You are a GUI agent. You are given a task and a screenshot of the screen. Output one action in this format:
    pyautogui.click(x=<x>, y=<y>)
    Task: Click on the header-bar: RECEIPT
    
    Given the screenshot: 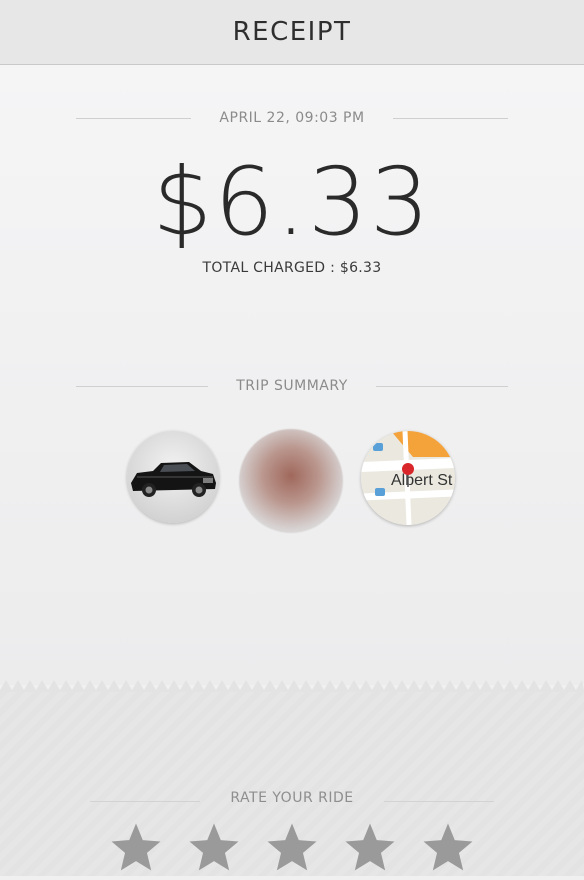 What is the action you would take?
    pyautogui.click(x=292, y=32)
    